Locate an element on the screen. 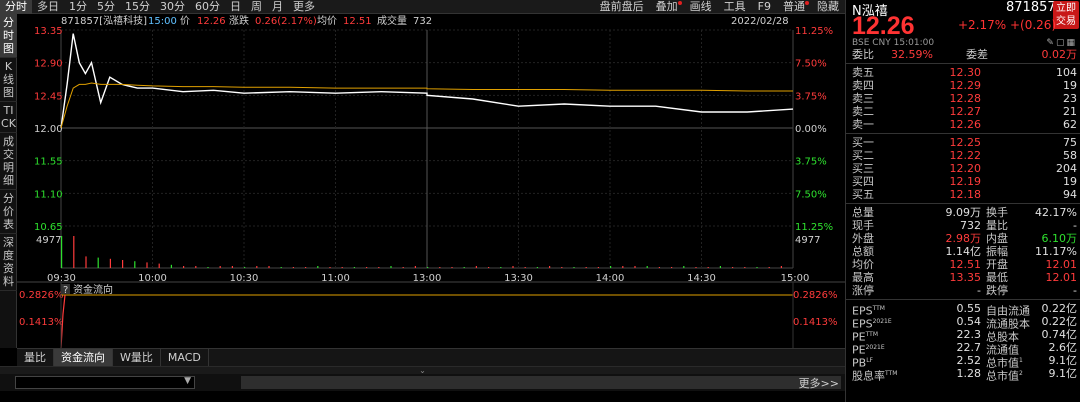  toolbar-right-5: 普通 is located at coordinates (794, 7).